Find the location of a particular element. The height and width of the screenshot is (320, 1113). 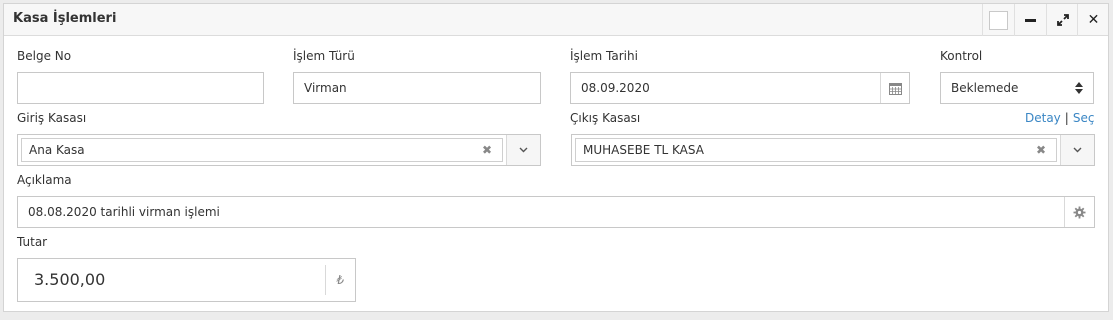

giris-kasasi-select: Ana Kasa ✖ is located at coordinates (279, 150).